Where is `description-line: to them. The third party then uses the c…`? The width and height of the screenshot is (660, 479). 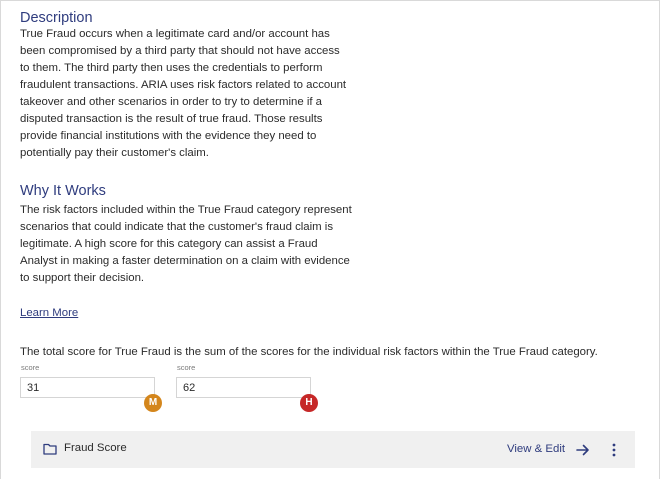 description-line: to them. The third party then uses the c… is located at coordinates (171, 68).